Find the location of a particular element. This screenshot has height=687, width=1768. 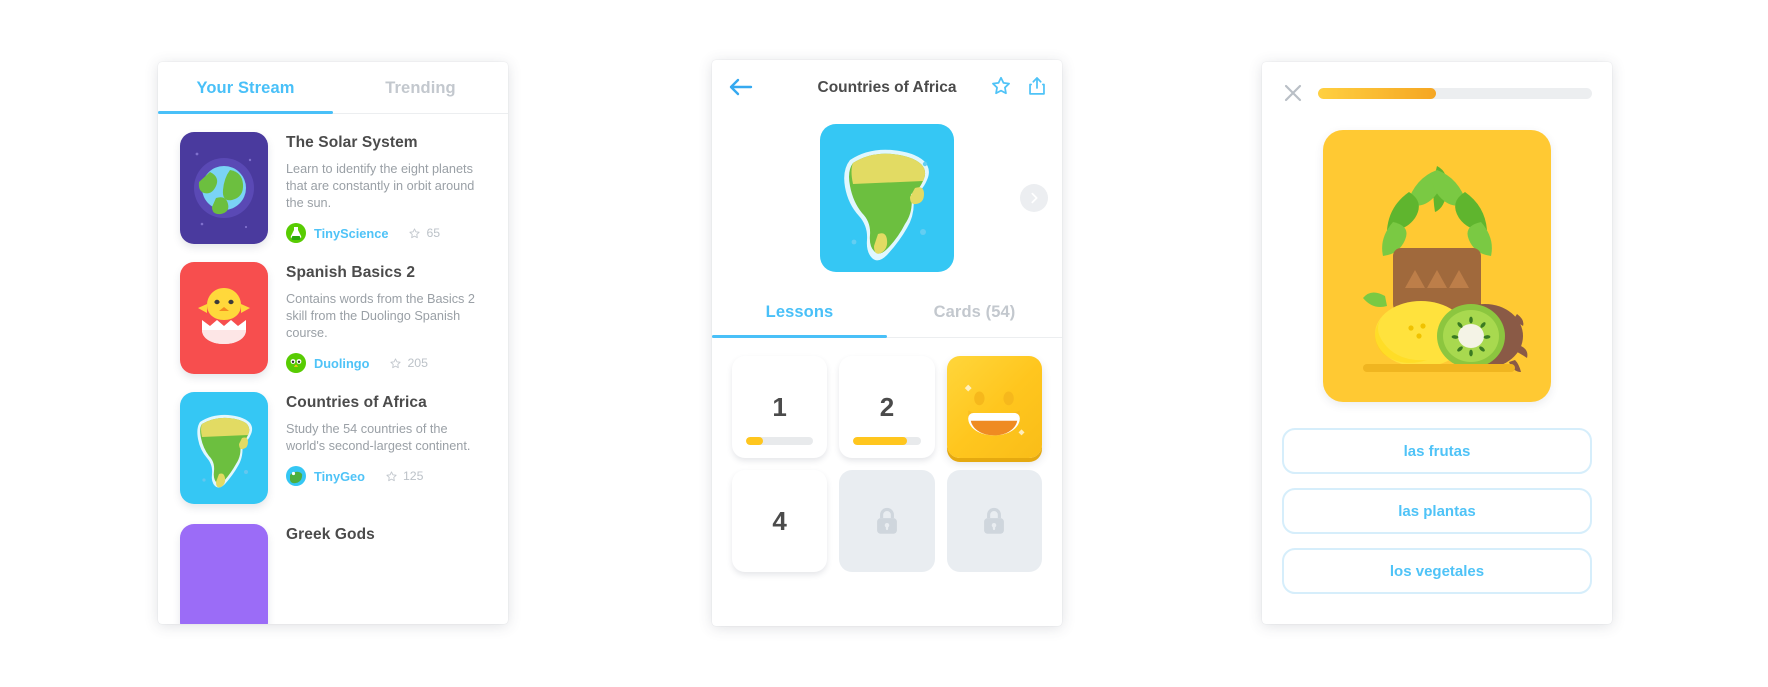

smiley-face-icon is located at coordinates (995, 410).